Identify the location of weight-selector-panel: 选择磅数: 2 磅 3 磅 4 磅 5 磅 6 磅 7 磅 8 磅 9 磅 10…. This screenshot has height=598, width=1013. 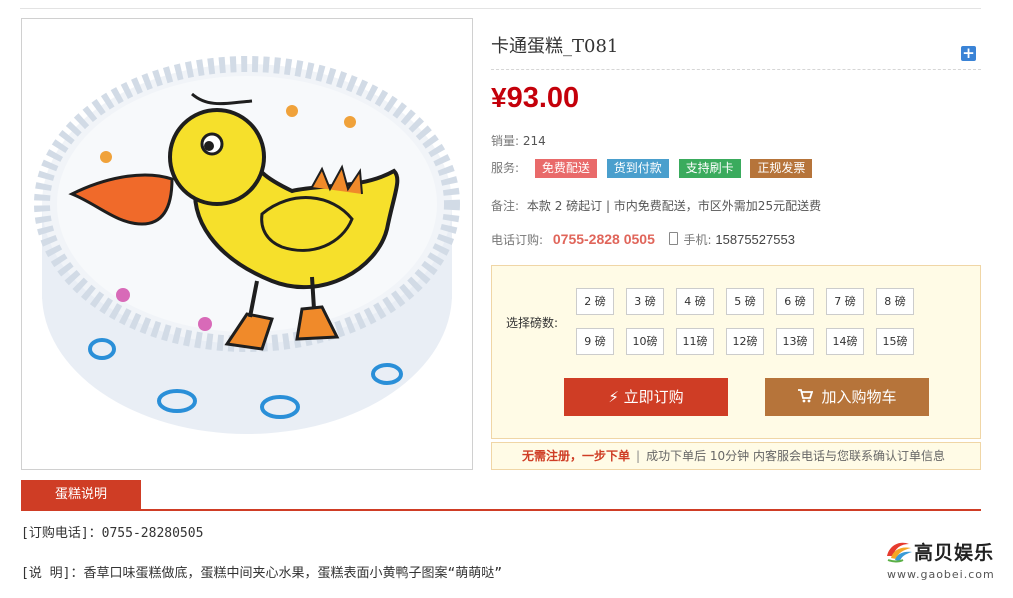
(736, 352).